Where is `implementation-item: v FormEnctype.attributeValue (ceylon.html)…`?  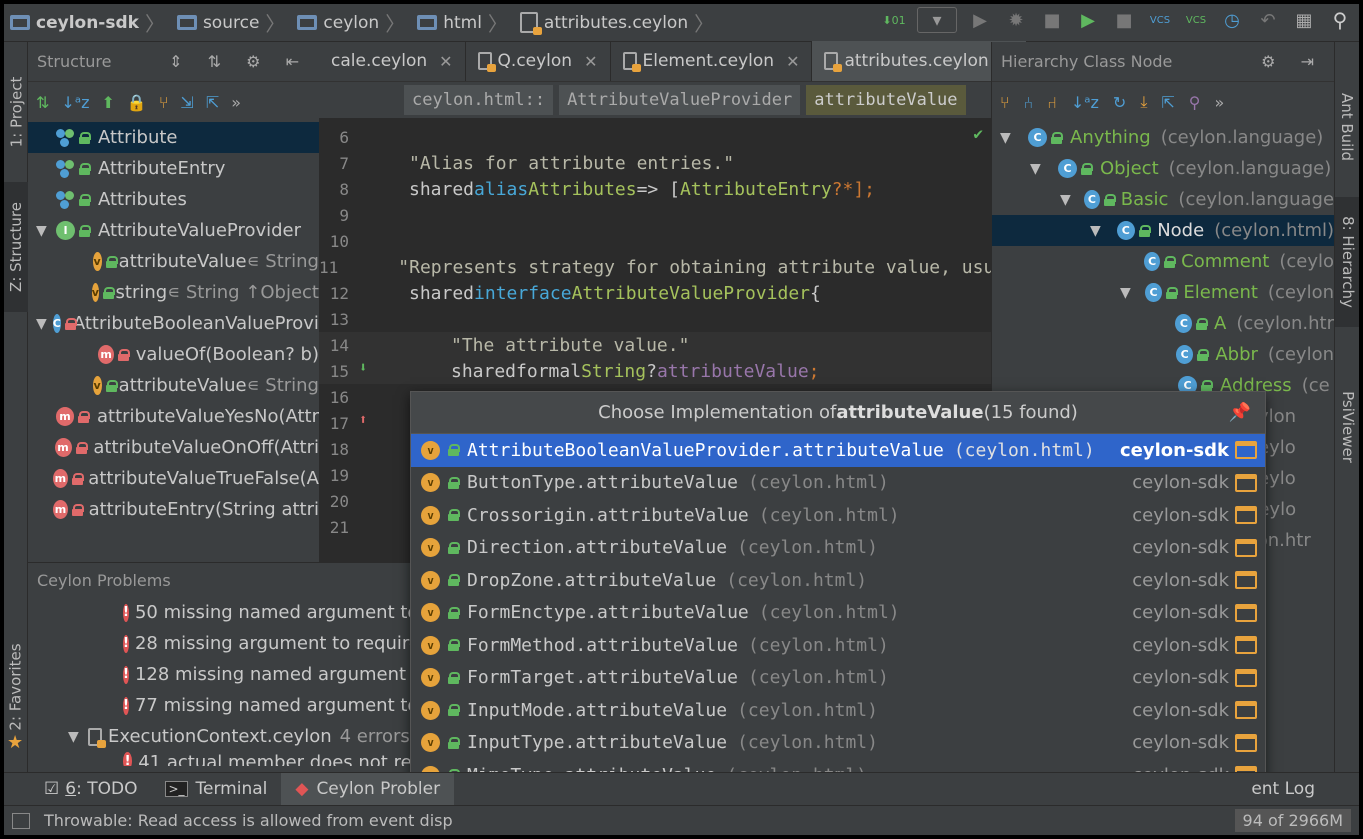
implementation-item: v FormEnctype.attributeValue (ceylon.html)… is located at coordinates (838, 613).